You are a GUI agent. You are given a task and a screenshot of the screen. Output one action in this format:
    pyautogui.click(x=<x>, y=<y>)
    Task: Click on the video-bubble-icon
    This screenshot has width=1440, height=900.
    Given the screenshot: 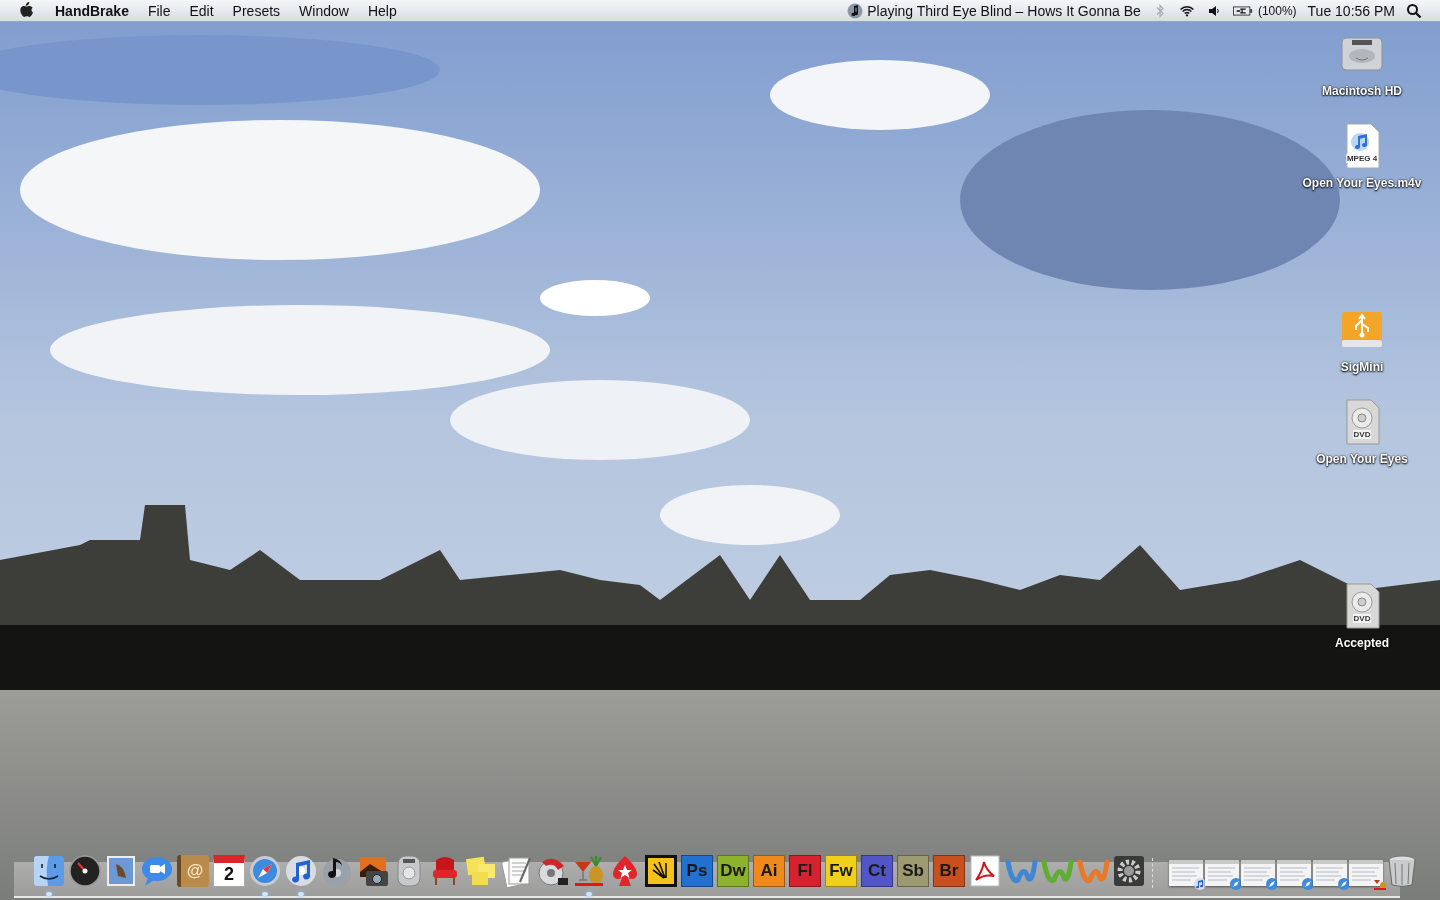 What is the action you would take?
    pyautogui.click(x=157, y=871)
    